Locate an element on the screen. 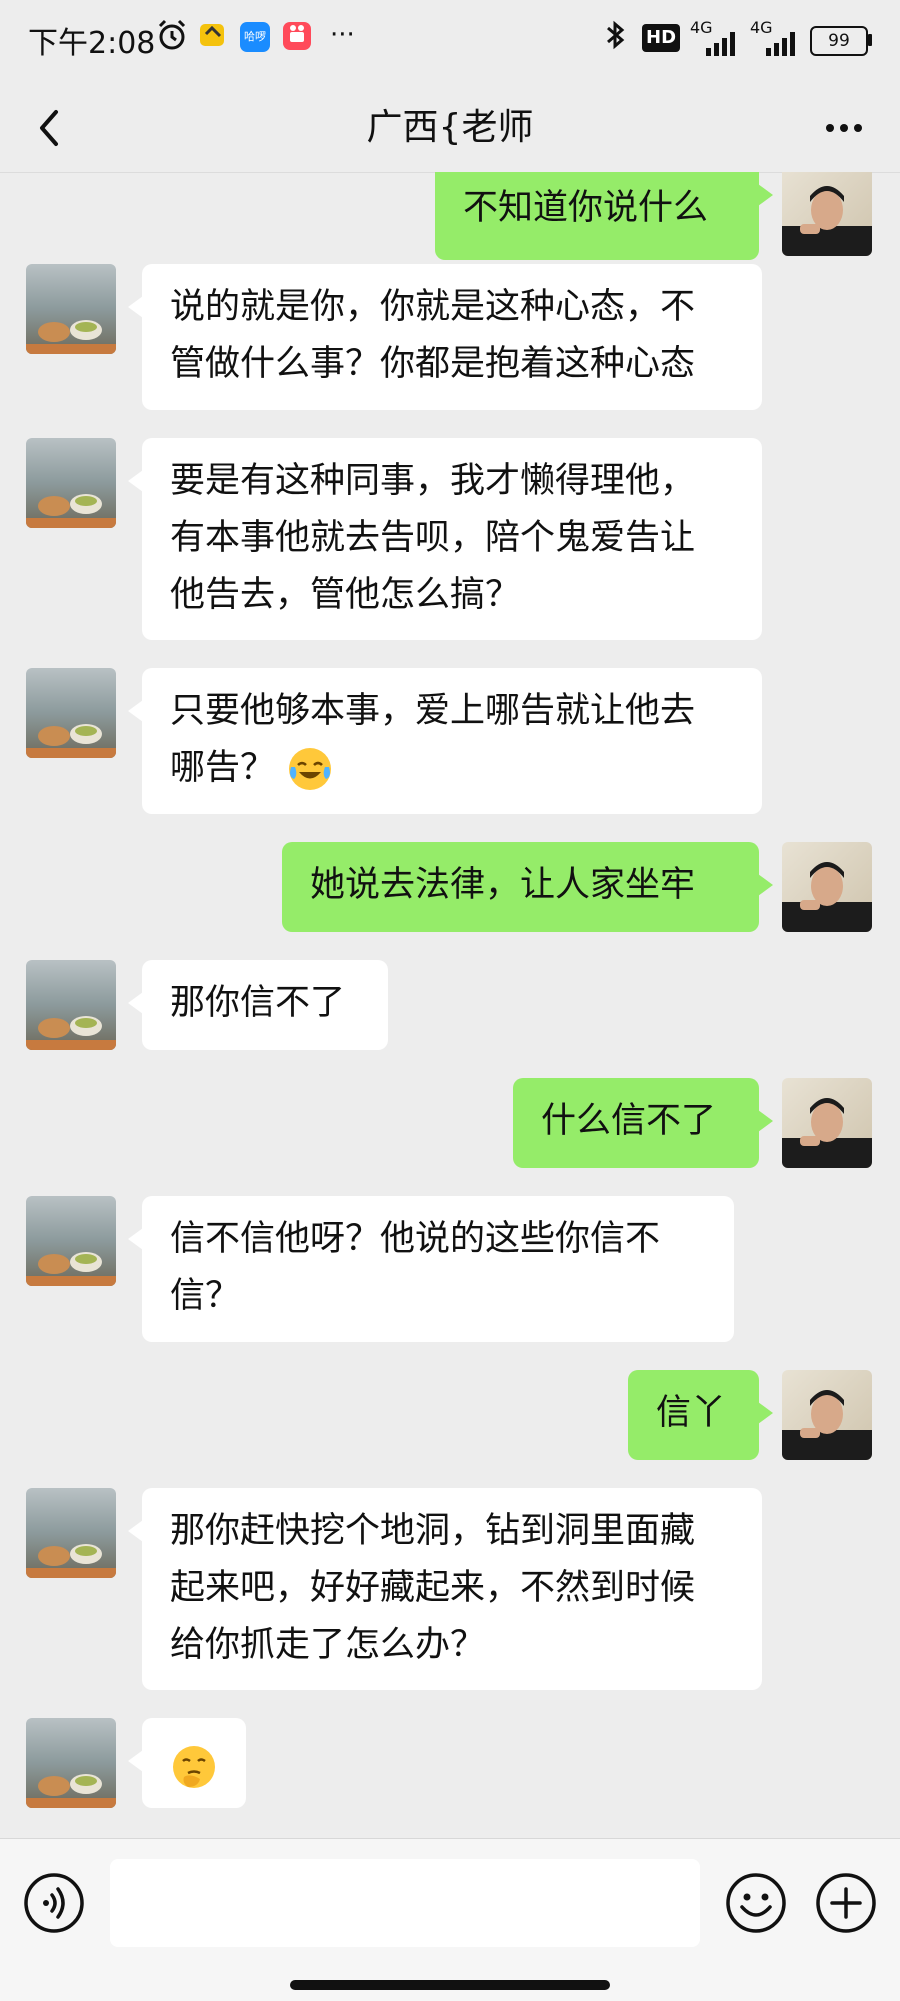 This screenshot has width=900, height=2001. message-line: 信不信他呀？他说的这些你信不 is located at coordinates (415, 1239).